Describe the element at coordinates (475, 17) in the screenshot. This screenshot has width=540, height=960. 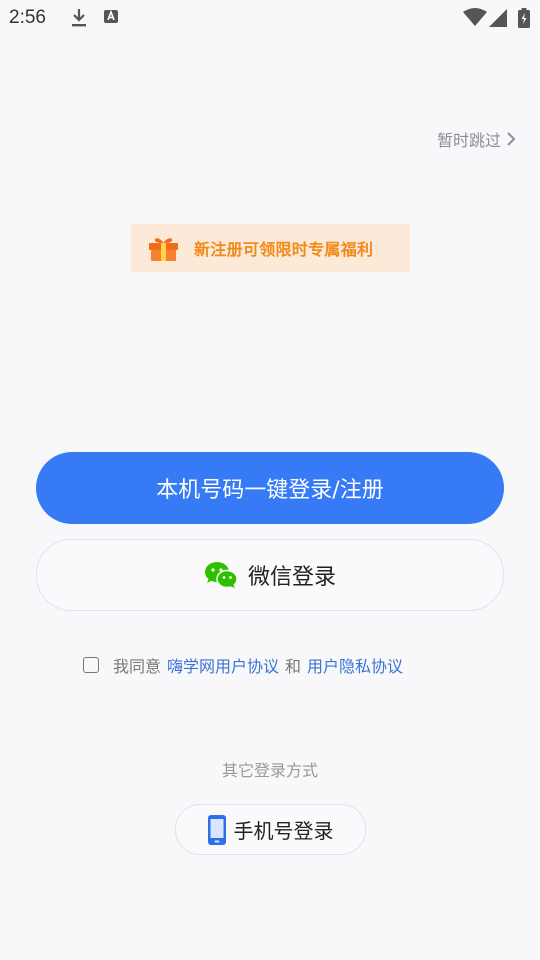
I see `wifi-icon` at that location.